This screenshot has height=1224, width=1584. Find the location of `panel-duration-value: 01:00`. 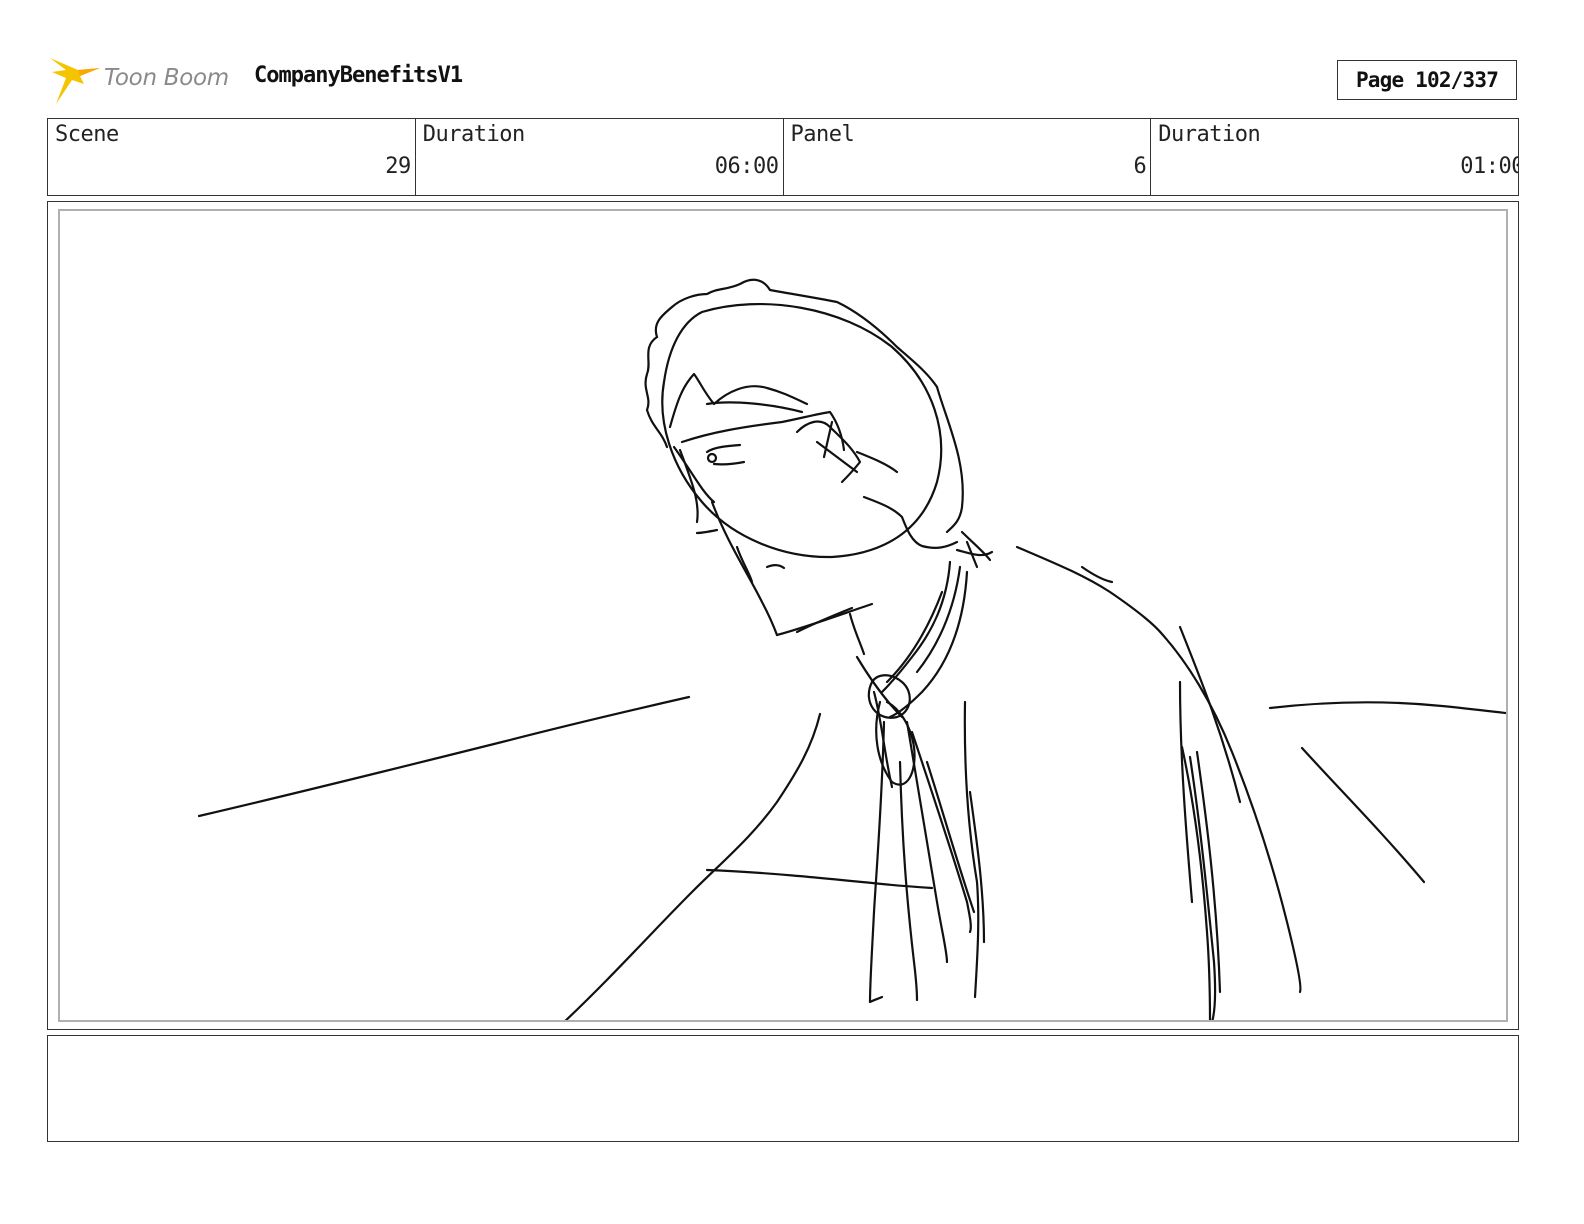

panel-duration-value: 01:00 is located at coordinates (1489, 166).